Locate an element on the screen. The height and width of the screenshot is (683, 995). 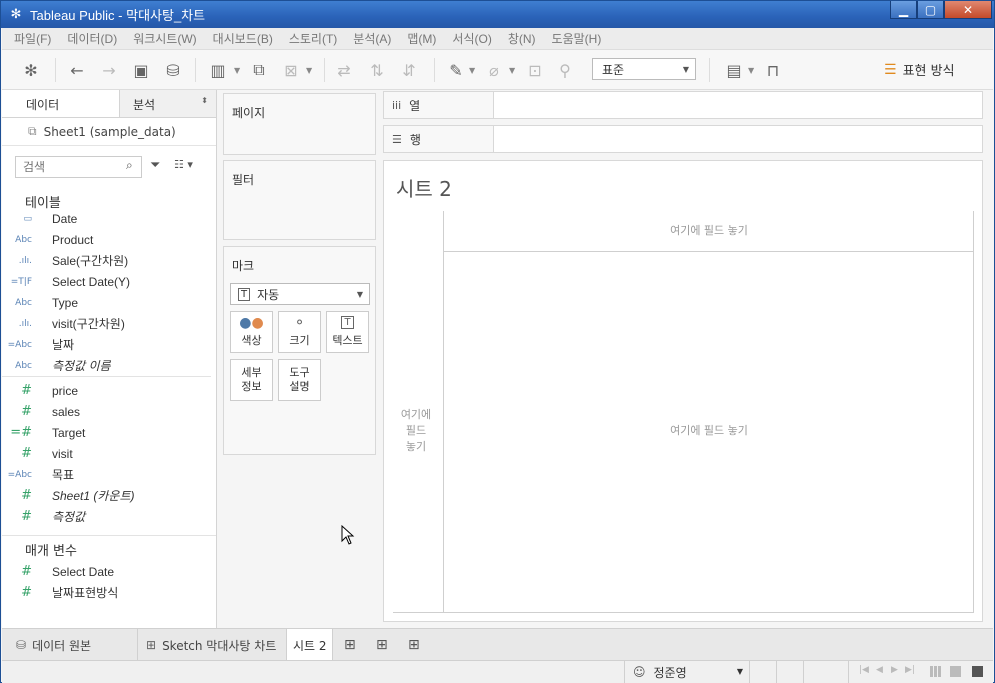
search-input is located at coordinates (78, 167).